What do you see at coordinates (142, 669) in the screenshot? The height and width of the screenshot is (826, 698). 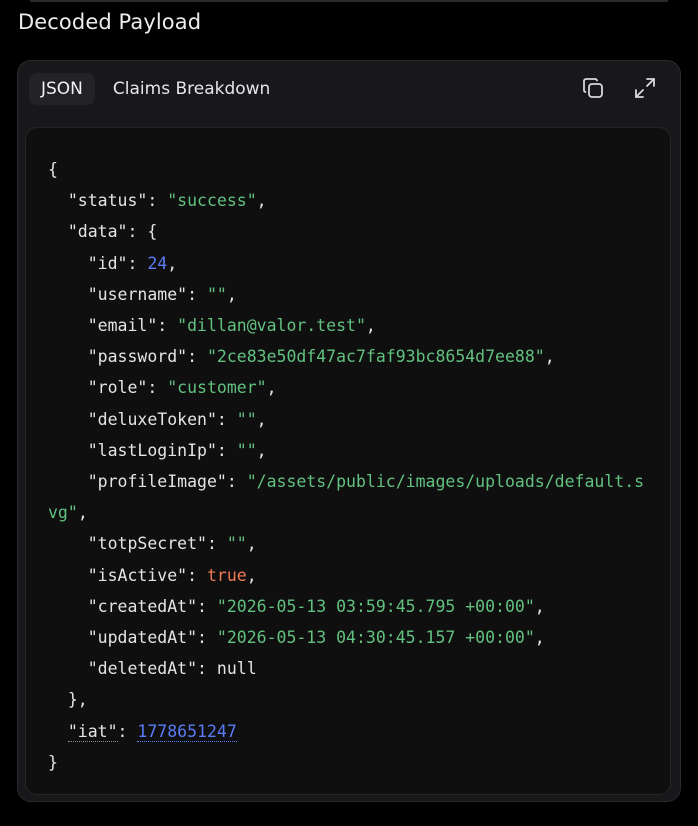 I see `json-key-deleted-at: "deletedAt"` at bounding box center [142, 669].